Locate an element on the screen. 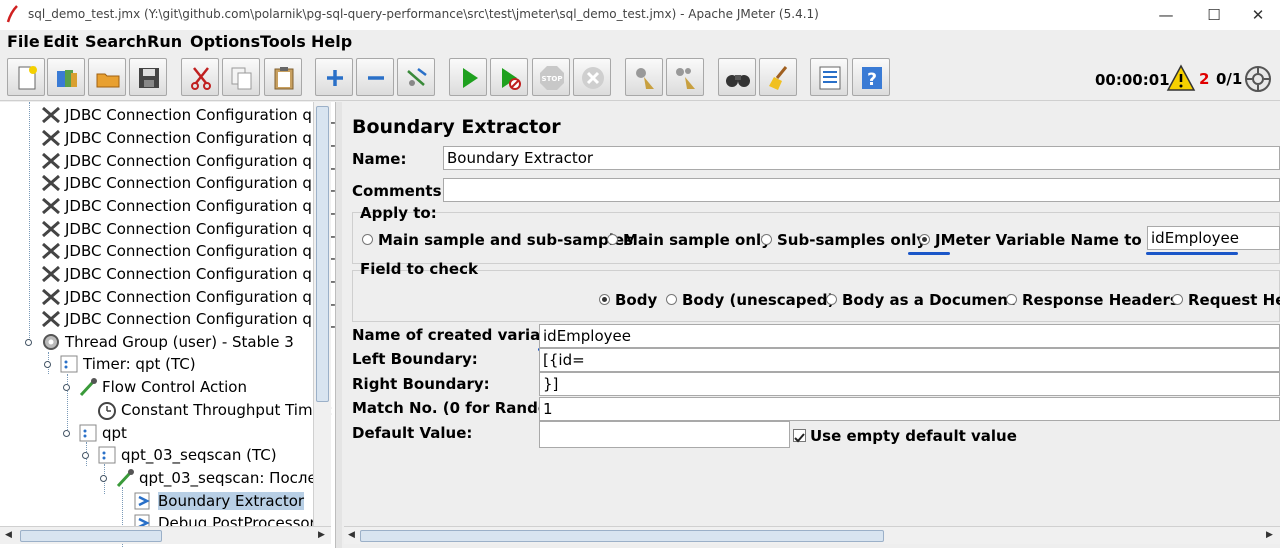  clipboard-icon is located at coordinates (284, 78).